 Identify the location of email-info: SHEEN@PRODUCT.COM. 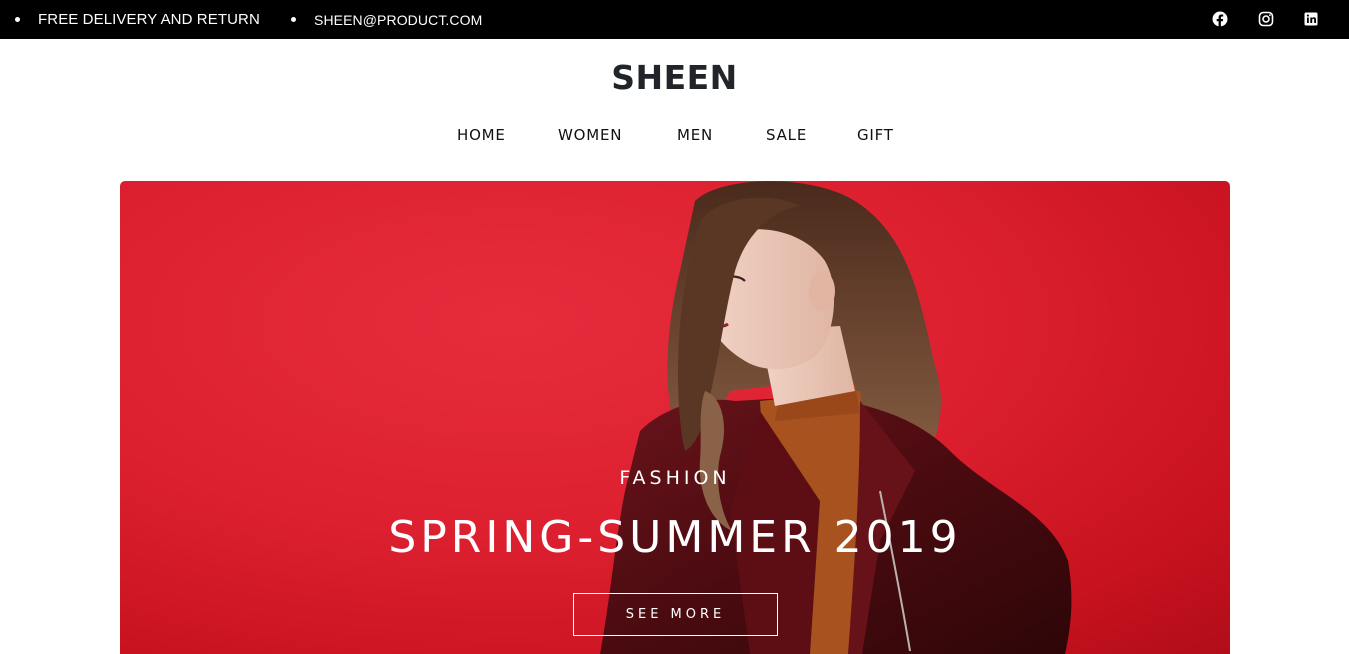
(386, 19).